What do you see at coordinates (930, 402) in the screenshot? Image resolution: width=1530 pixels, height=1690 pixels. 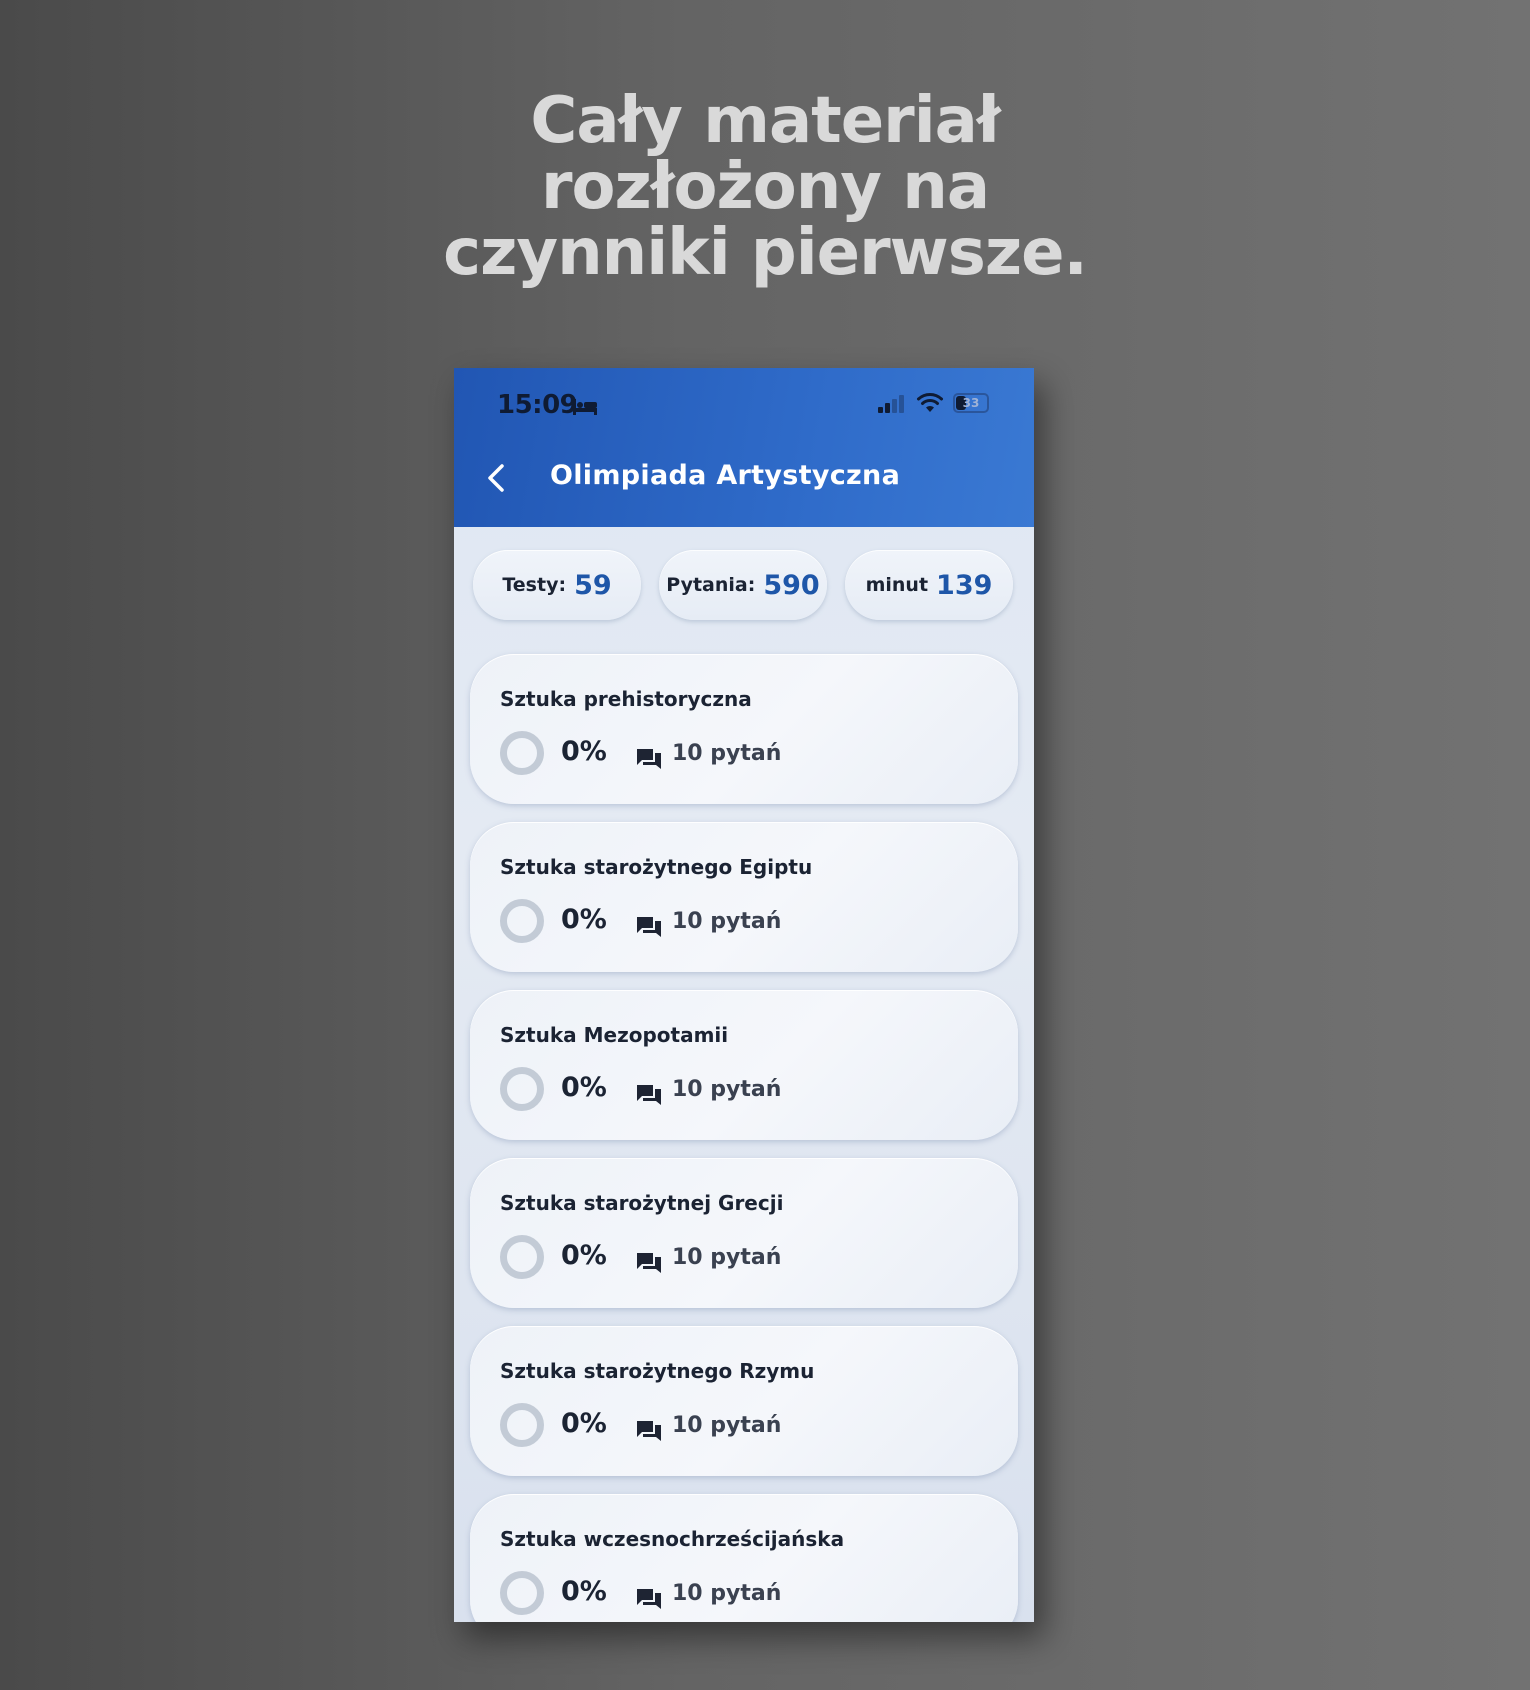 I see `wifi-icon` at bounding box center [930, 402].